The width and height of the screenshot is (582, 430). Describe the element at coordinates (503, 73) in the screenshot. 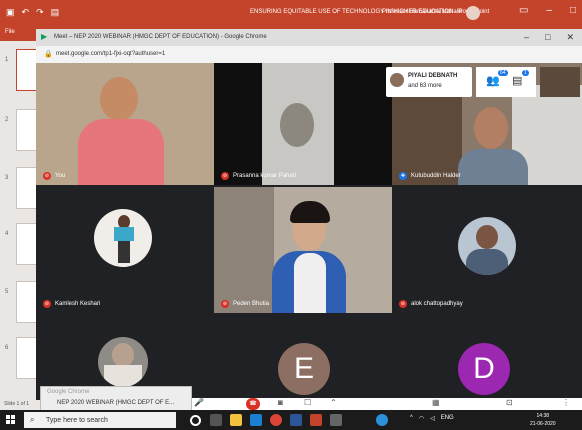

I see `people-count-badge: 64` at that location.